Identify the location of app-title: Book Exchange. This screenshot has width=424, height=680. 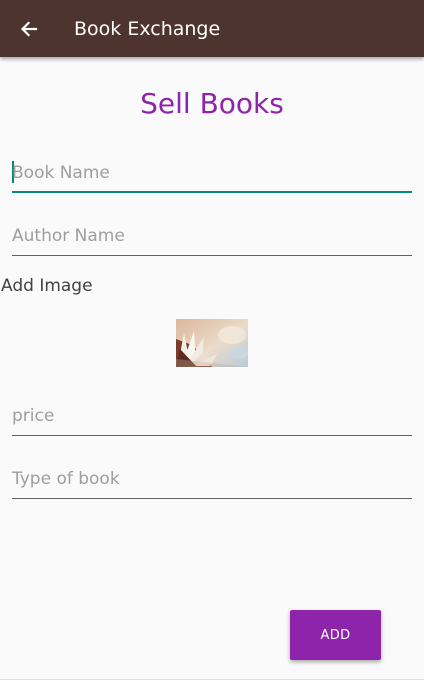
(147, 29).